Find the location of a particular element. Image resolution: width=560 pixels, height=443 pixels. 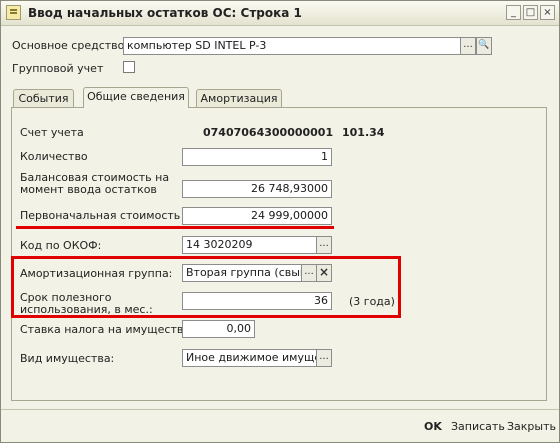

form-icon is located at coordinates (13, 12).